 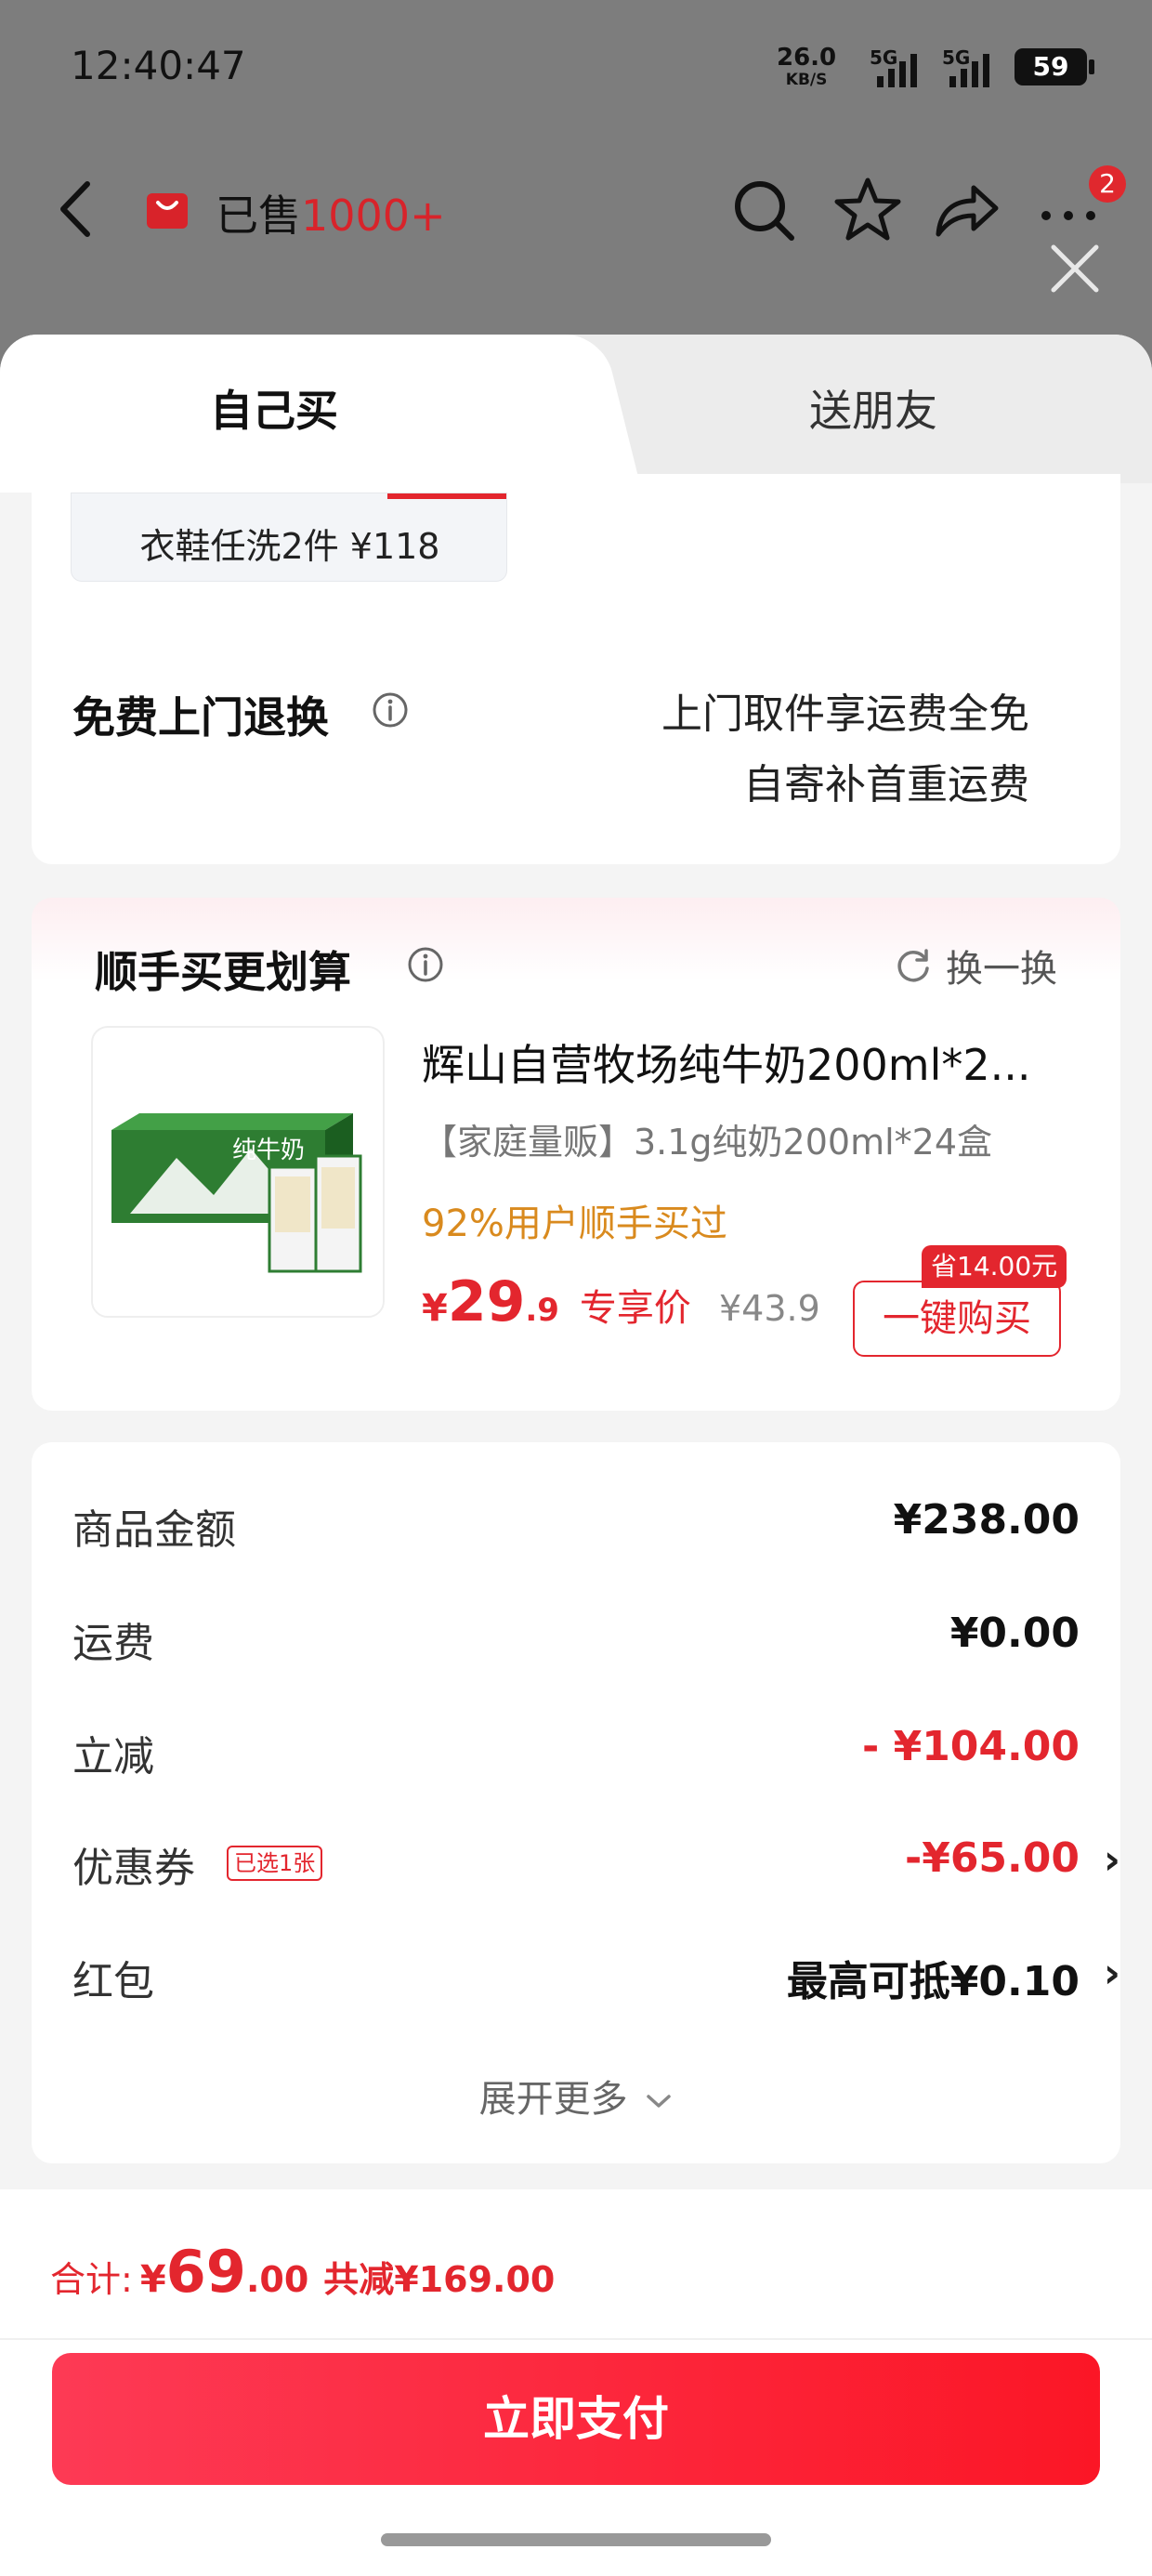 I want to click on total-integer: 69, so click(x=205, y=2272).